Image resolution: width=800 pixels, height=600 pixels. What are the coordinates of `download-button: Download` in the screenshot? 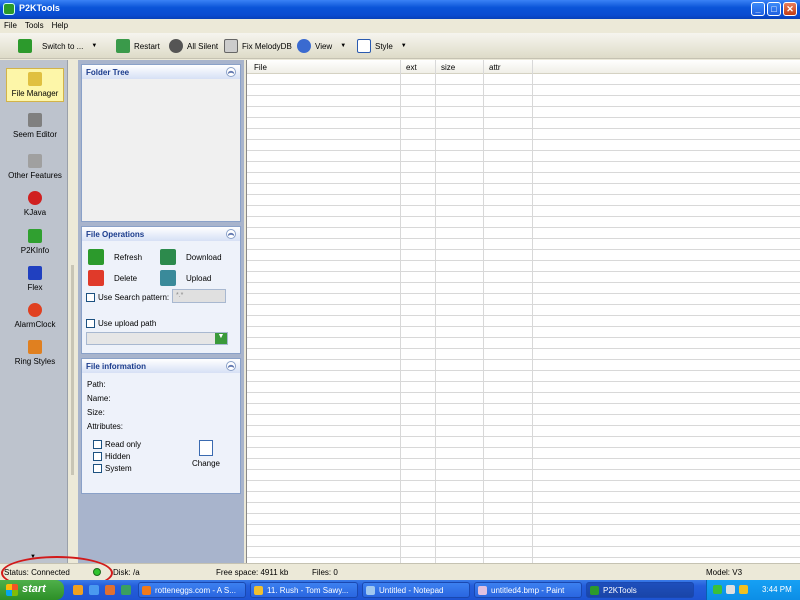 It's located at (191, 257).